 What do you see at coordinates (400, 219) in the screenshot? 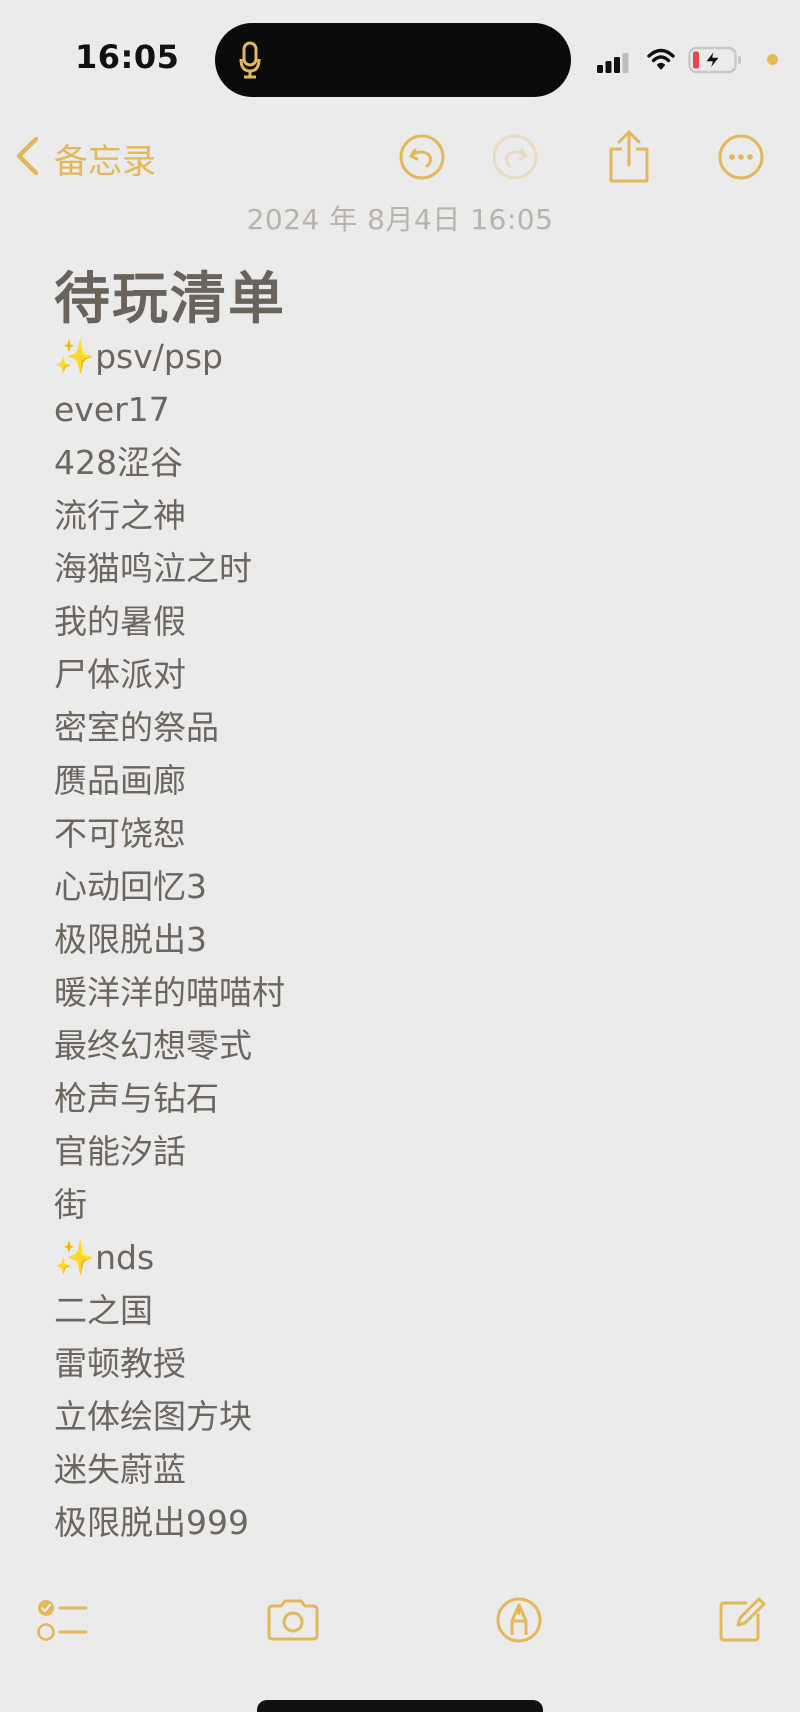
I see `note-date: 2024 年 8月4日 16:05` at bounding box center [400, 219].